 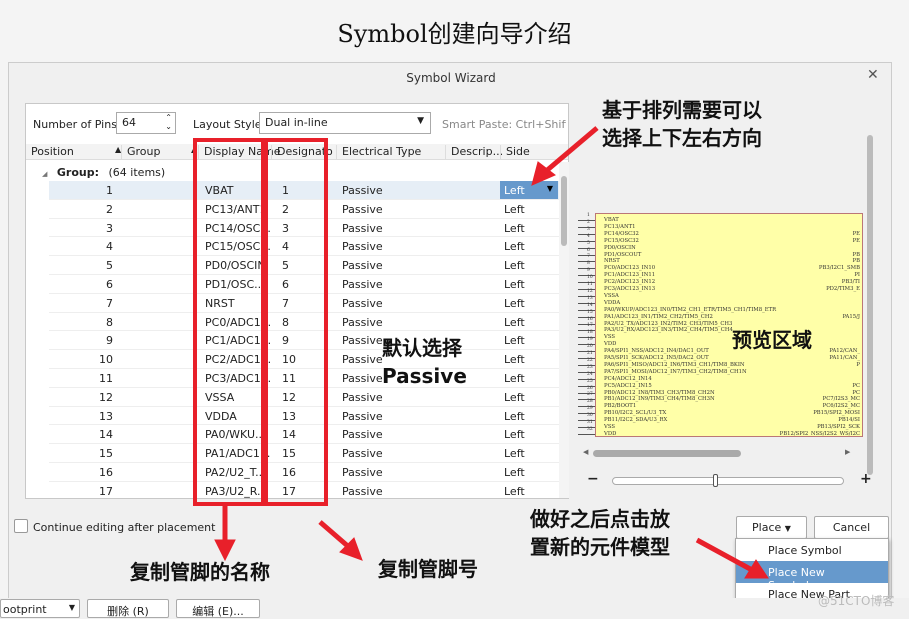 I want to click on arrow-side, so click(x=571, y=150).